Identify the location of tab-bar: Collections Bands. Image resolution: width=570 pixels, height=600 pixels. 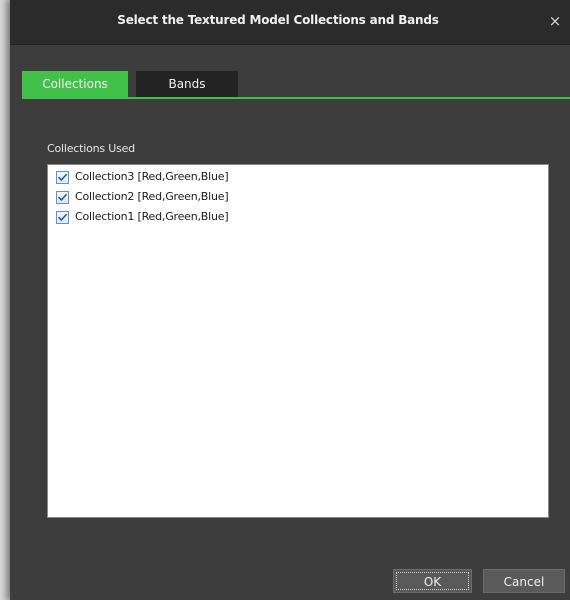
(296, 84).